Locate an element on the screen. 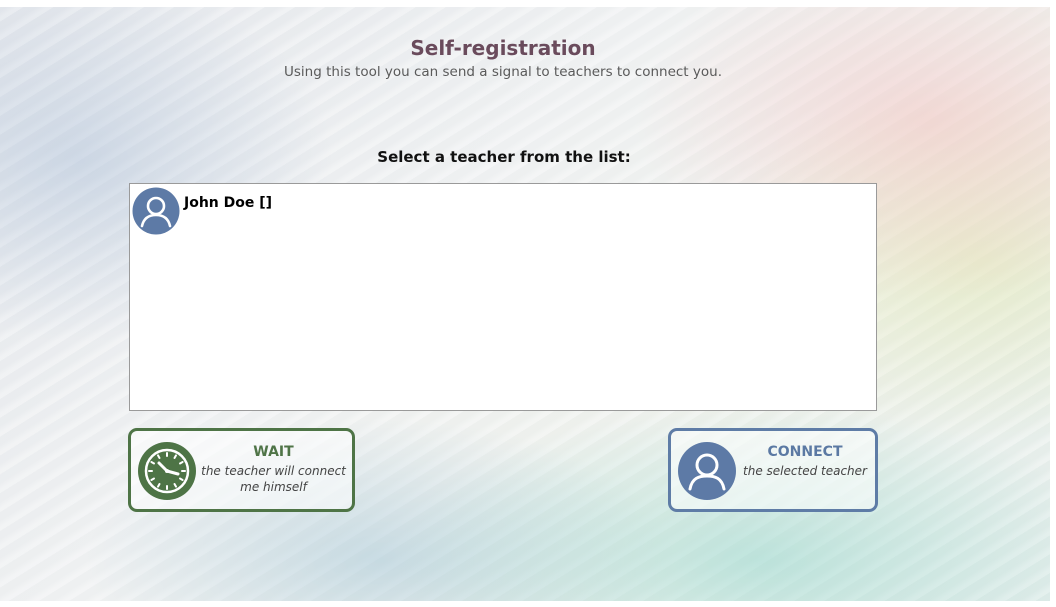 The image size is (1056, 607). wait-button-description: the teacher will connect me himself is located at coordinates (273, 479).